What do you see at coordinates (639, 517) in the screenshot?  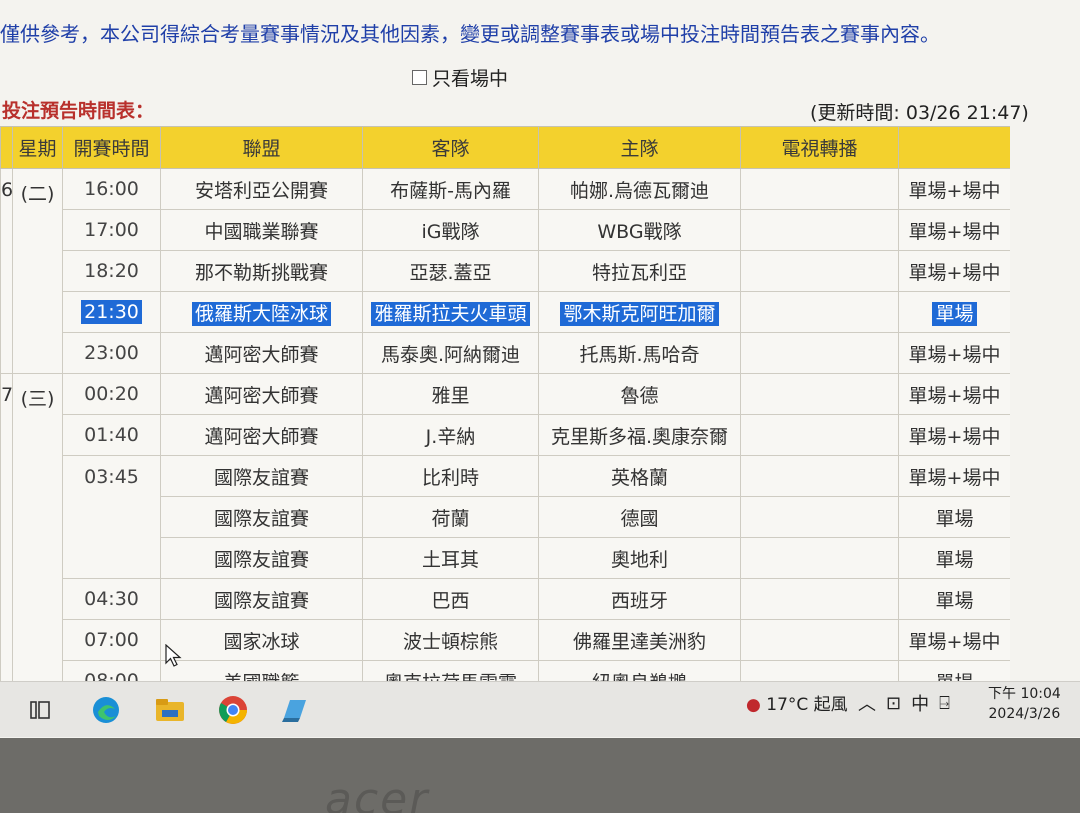 I see `home-team-cell: 德國` at bounding box center [639, 517].